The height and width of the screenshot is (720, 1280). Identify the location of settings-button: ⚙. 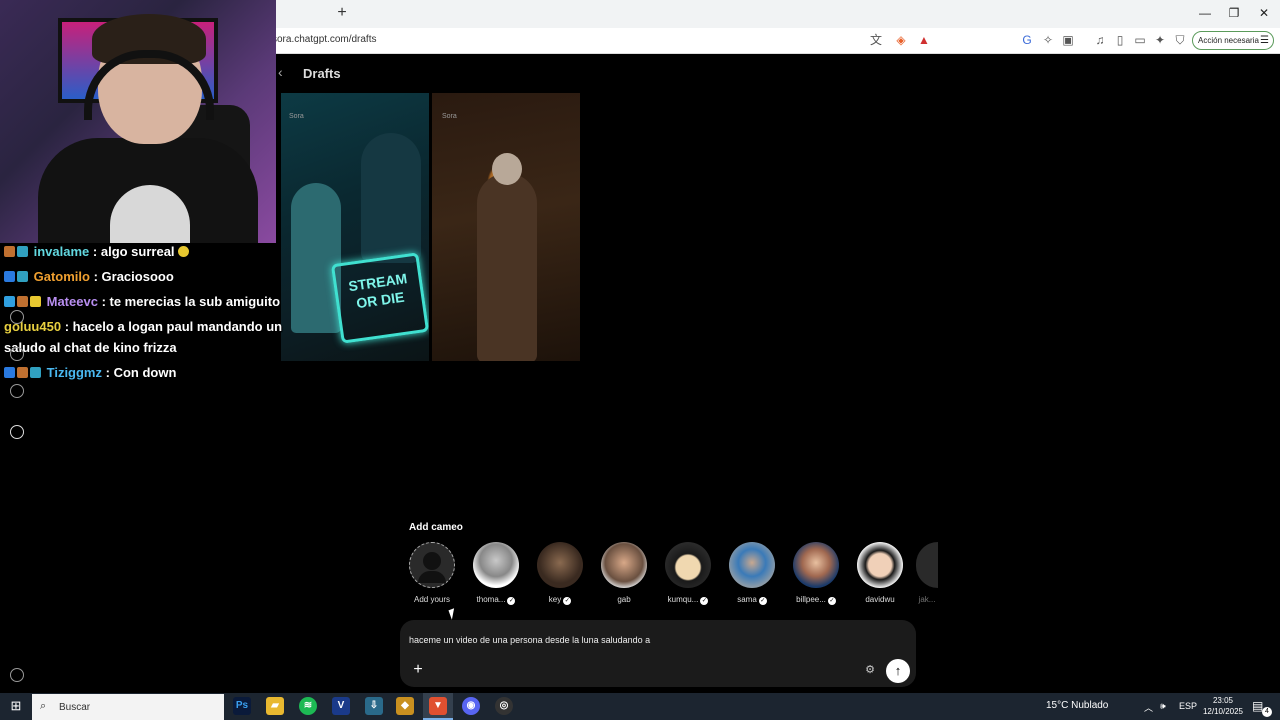
(870, 670).